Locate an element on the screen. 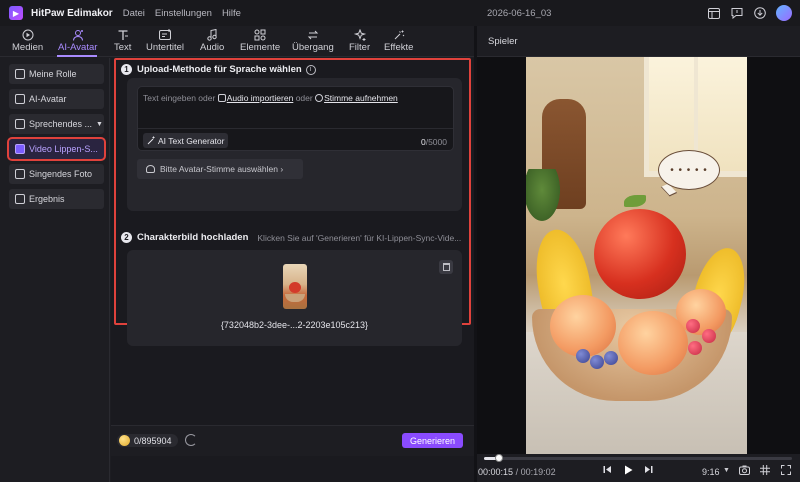  select-avatar-voice-button: Bitte Avatar-Stimme auswählen › is located at coordinates (220, 169).